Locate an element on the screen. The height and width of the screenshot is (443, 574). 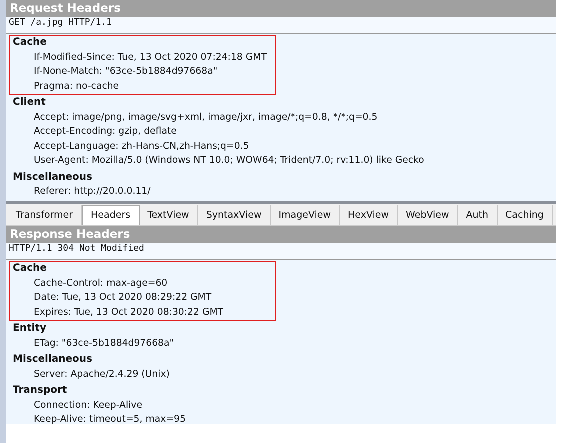
header-line: If-None-Match: "63ce-5b1884d97668a" is located at coordinates (125, 72).